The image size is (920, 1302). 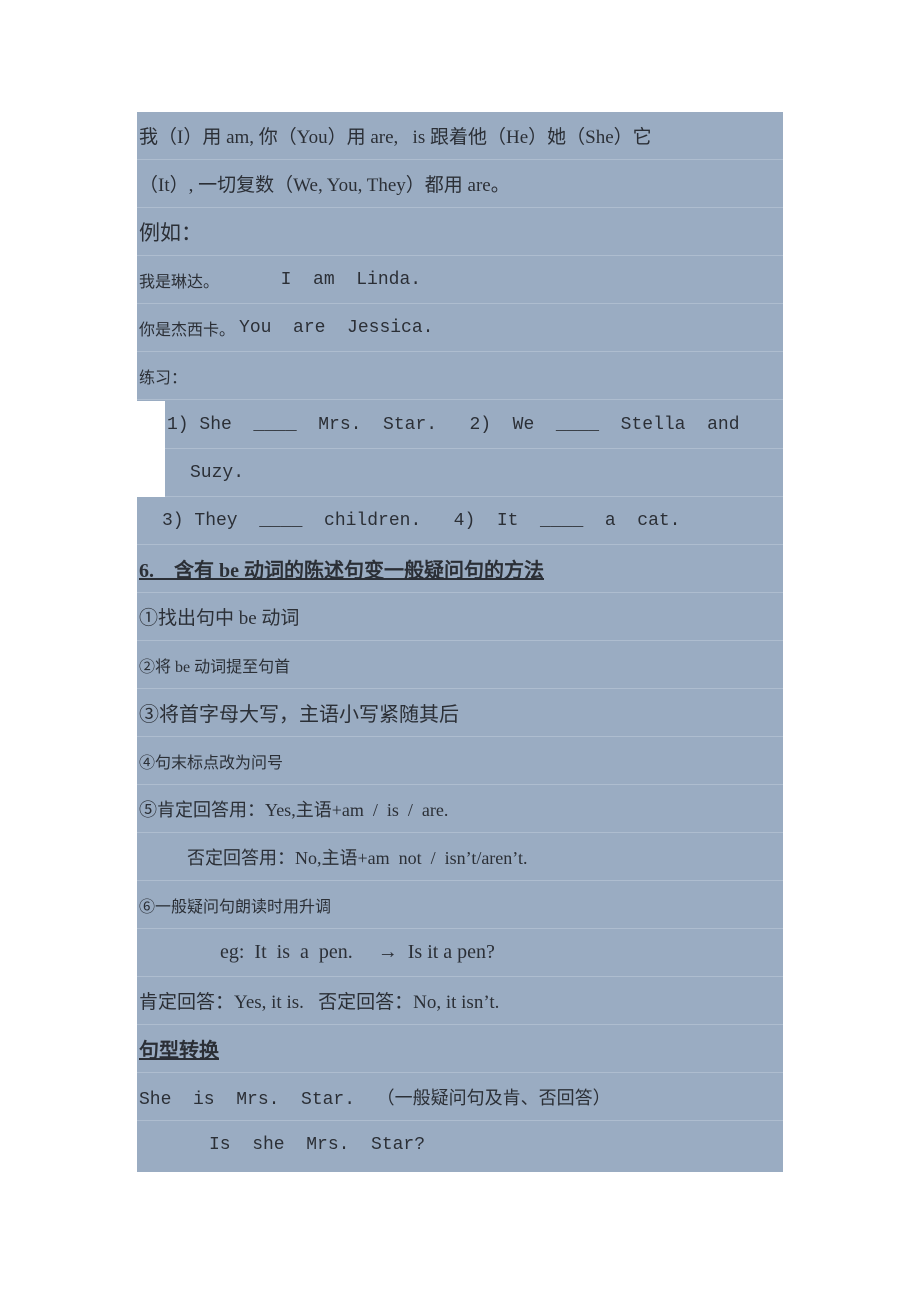 What do you see at coordinates (211, 763) in the screenshot?
I see `step-4: ④句末标点改为问号` at bounding box center [211, 763].